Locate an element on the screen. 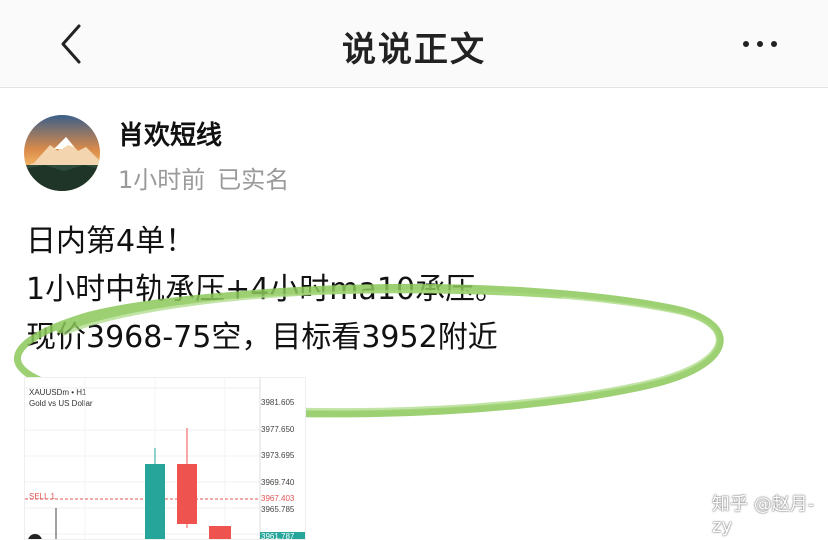 The height and width of the screenshot is (540, 828). post-line: 1小时中轨承压+4小时ma10承压。 is located at coordinates (266, 289).